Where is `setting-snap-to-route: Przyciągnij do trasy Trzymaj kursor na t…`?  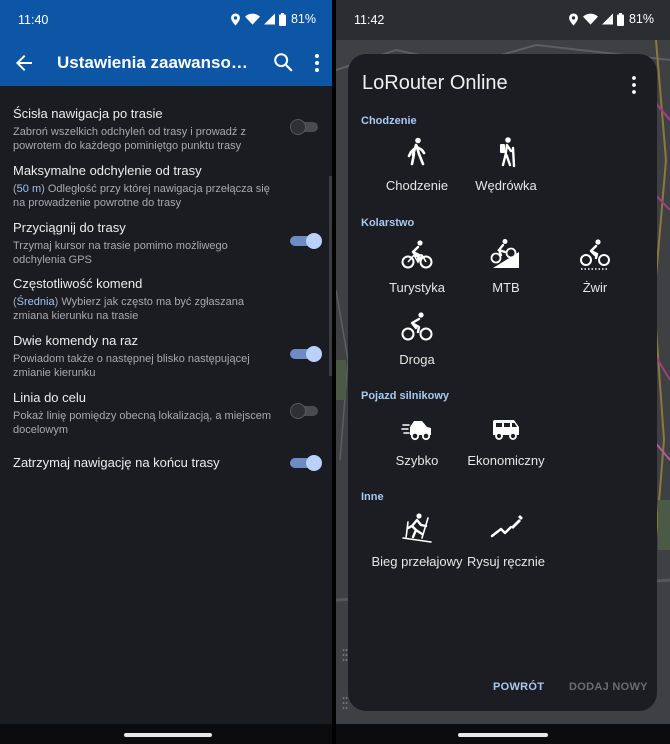 setting-snap-to-route: Przyciągnij do trasy Trzymaj kursor na t… is located at coordinates (168, 243).